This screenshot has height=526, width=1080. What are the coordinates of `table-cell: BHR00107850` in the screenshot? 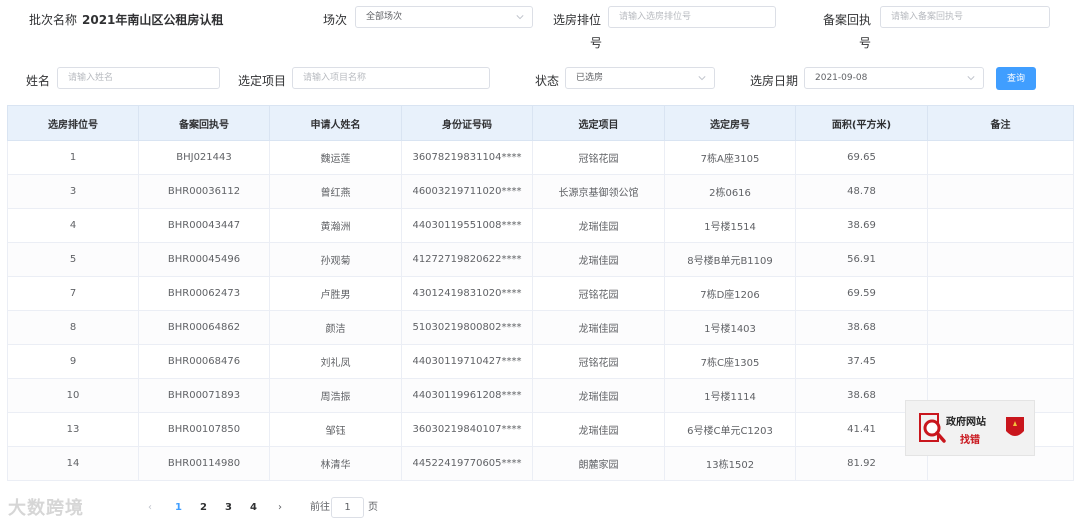 It's located at (204, 429).